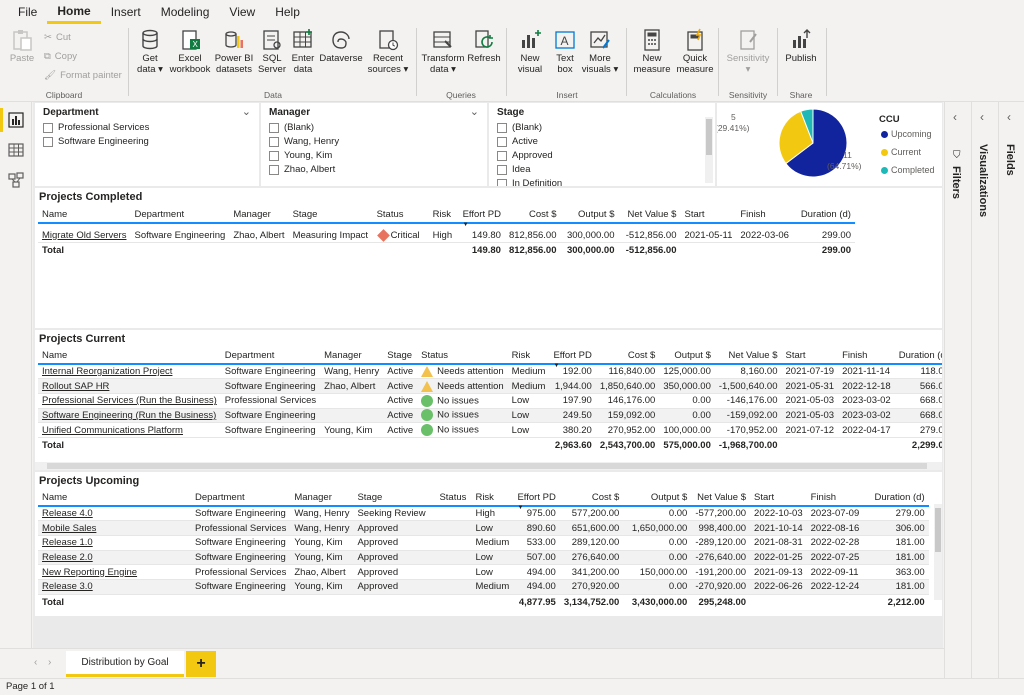 The width and height of the screenshot is (1024, 695). What do you see at coordinates (60, 56) in the screenshot?
I see `copy-button: ⧉ Copy` at bounding box center [60, 56].